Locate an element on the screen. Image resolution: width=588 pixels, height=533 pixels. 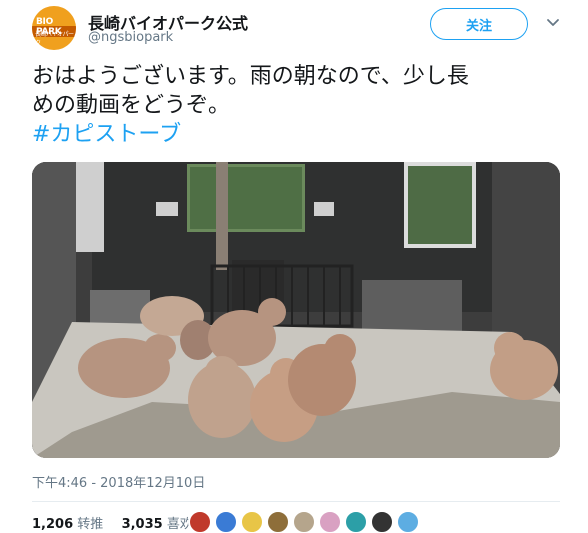
tweet-text-line: めの動画をどうぞ。 is located at coordinates (131, 105).